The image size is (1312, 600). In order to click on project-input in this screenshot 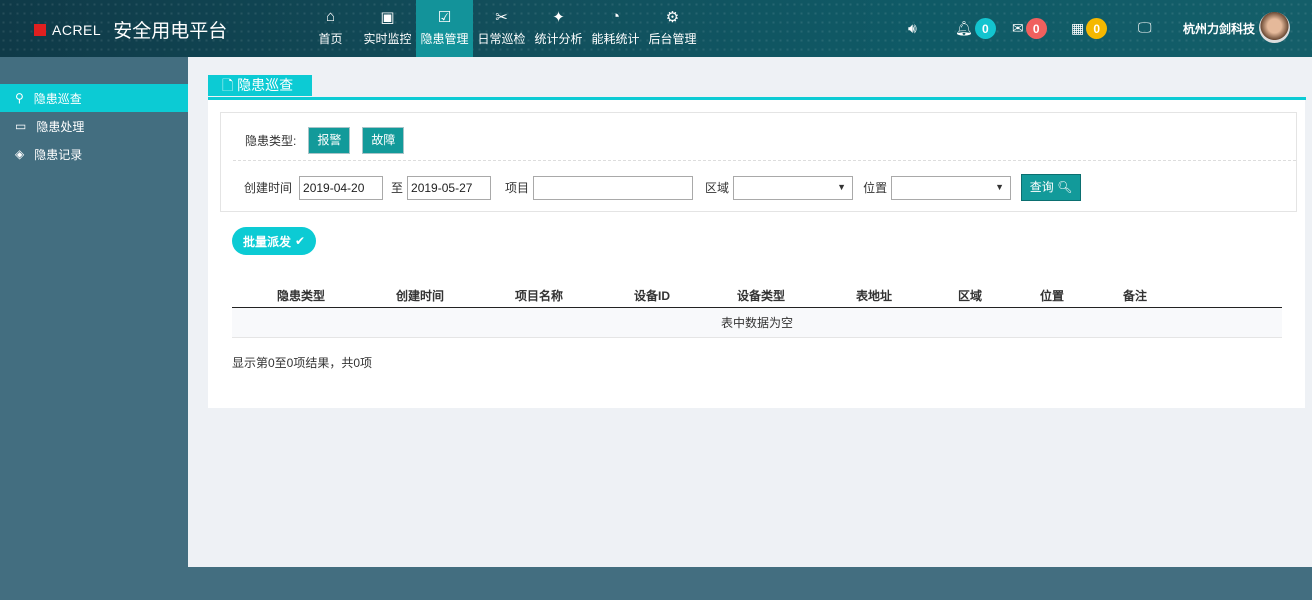, I will do `click(613, 187)`.